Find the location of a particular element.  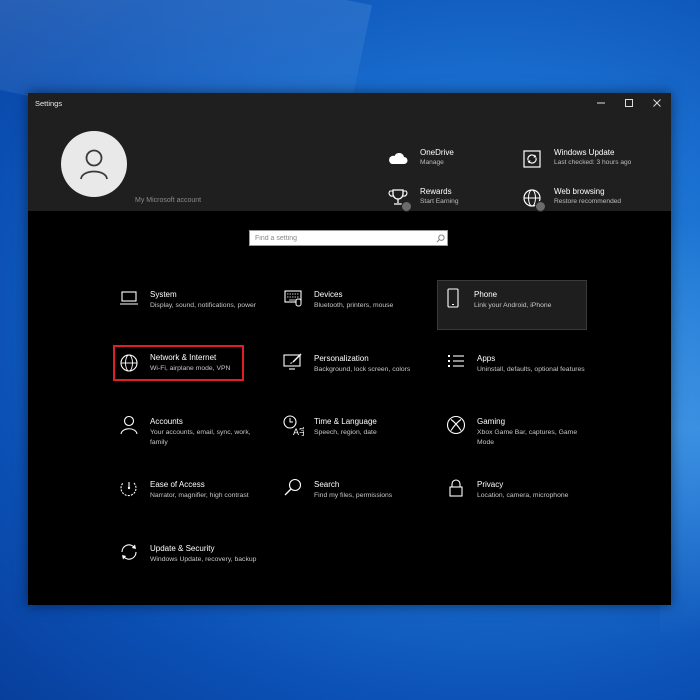

window-controls is located at coordinates (629, 103).